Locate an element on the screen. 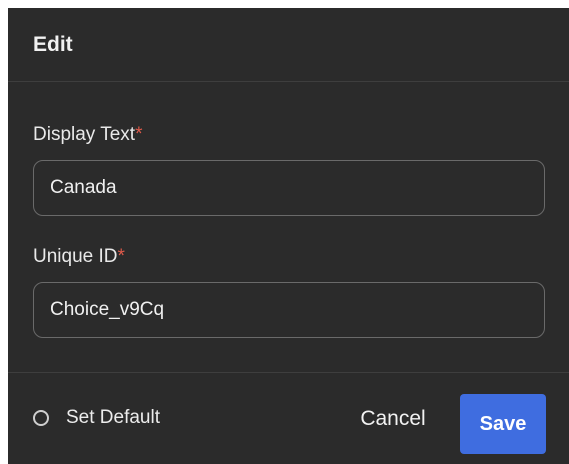  unique-id-field is located at coordinates (289, 310).